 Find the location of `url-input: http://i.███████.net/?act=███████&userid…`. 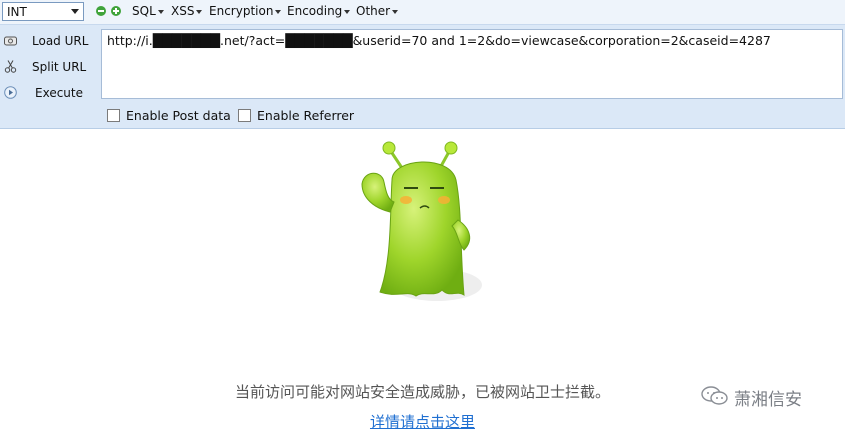

url-input: http://i.███████.net/?act=███████&userid… is located at coordinates (472, 64).